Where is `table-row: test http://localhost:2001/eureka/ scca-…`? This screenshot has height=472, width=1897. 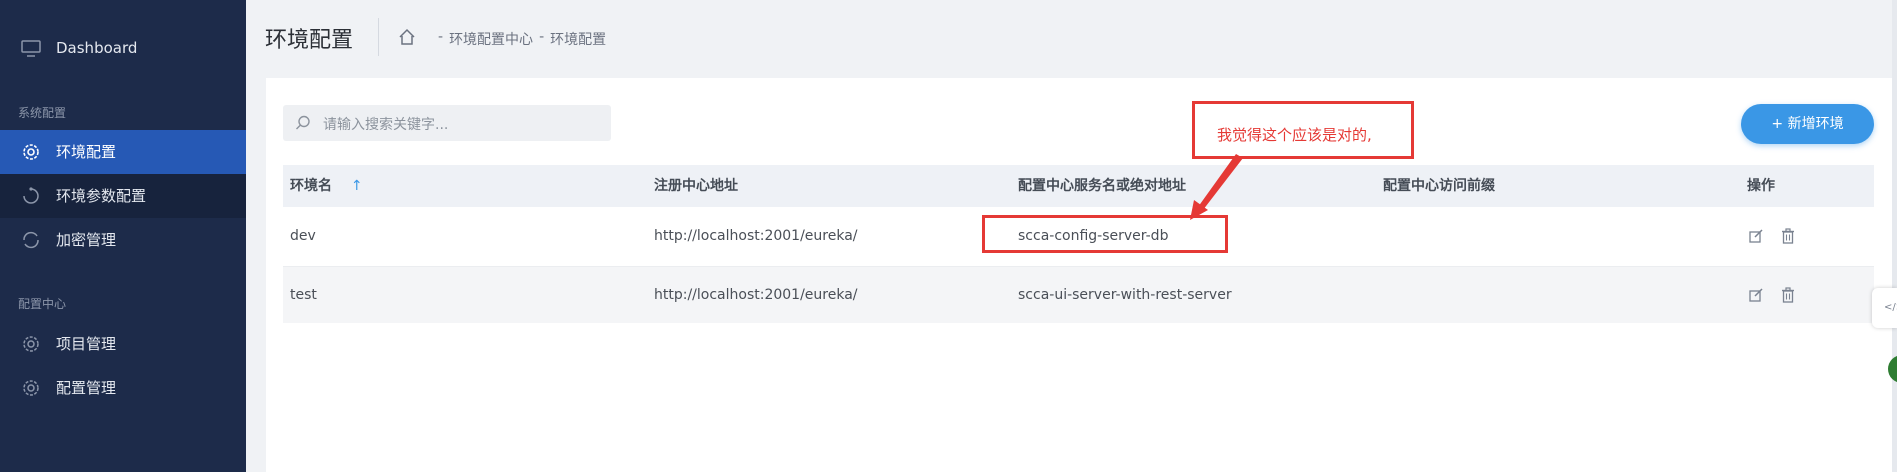 table-row: test http://localhost:2001/eureka/ scca-… is located at coordinates (1078, 294).